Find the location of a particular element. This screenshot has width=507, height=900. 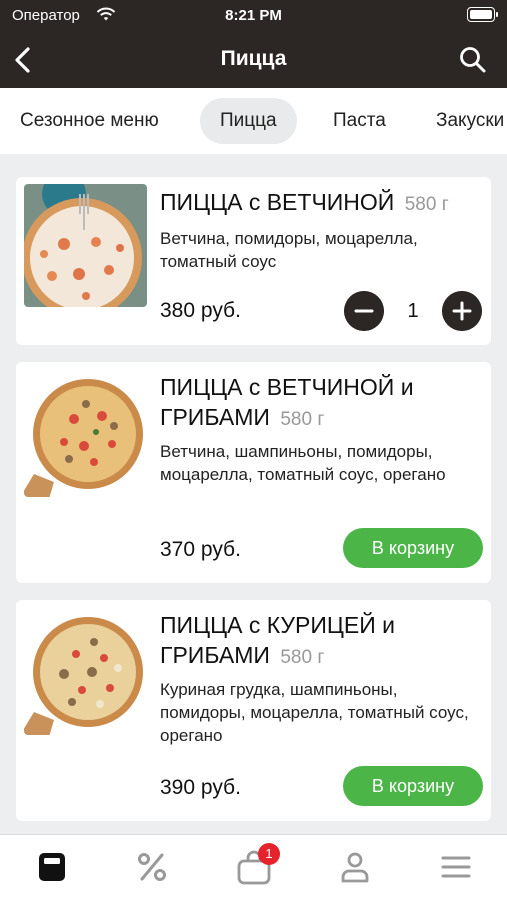

hamburger-icon is located at coordinates (456, 867).